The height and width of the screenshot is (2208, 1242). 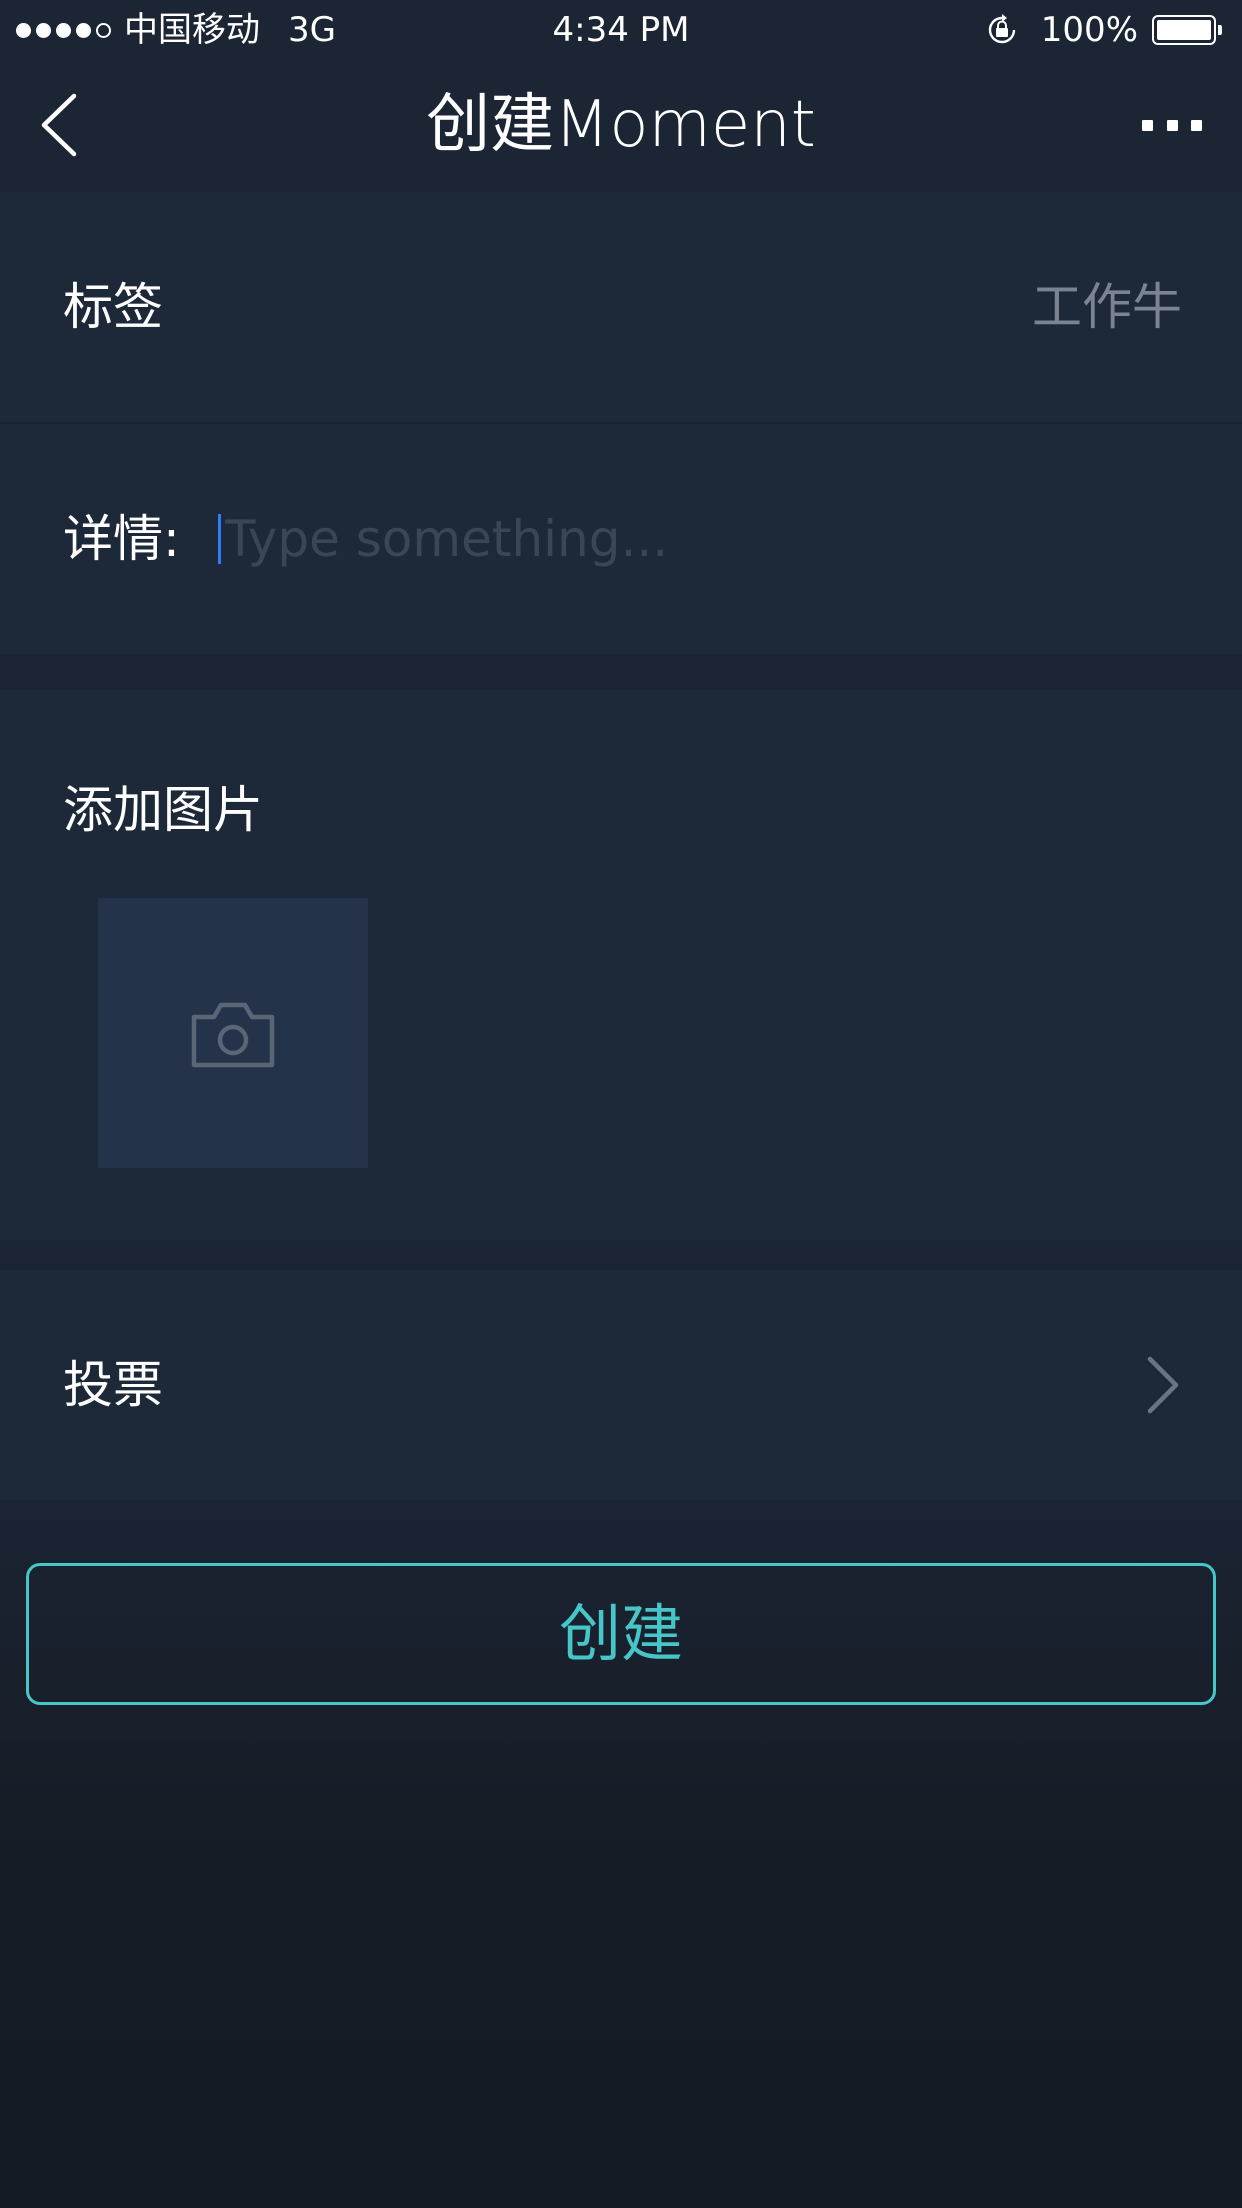 I want to click on status-bar: 中国移动 3G 4:34 PM 100%, so click(x=621, y=30).